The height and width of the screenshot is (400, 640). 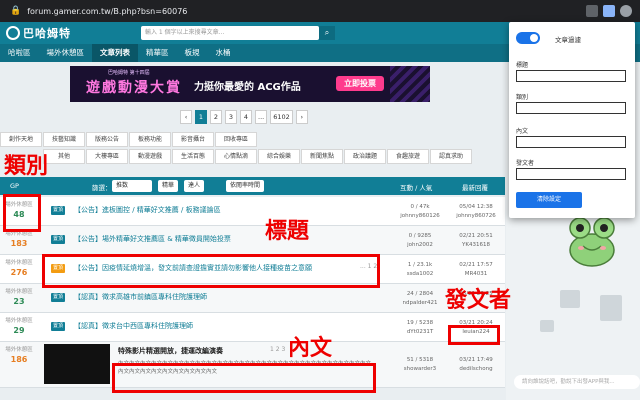 I want to click on frog-mascot-icon, so click(x=592, y=242).